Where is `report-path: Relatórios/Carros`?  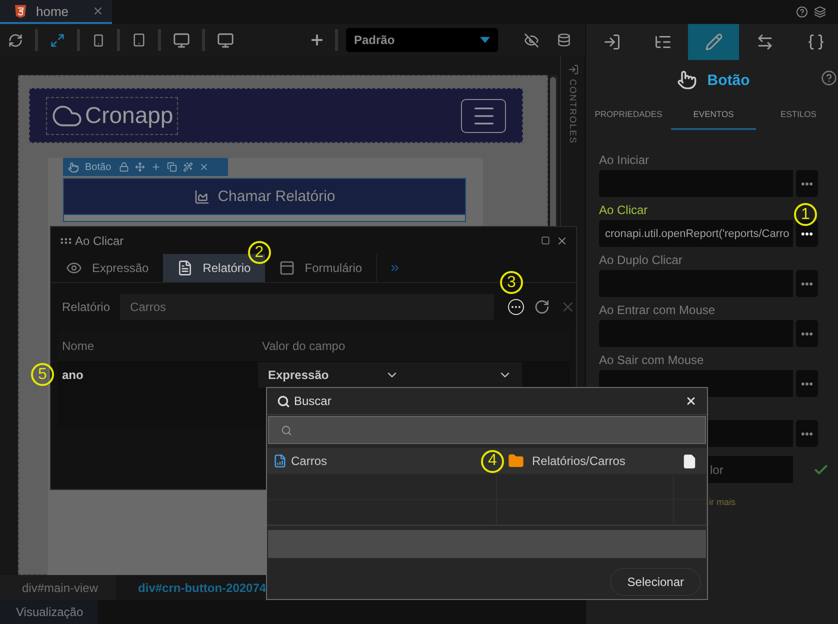 report-path: Relatórios/Carros is located at coordinates (579, 461).